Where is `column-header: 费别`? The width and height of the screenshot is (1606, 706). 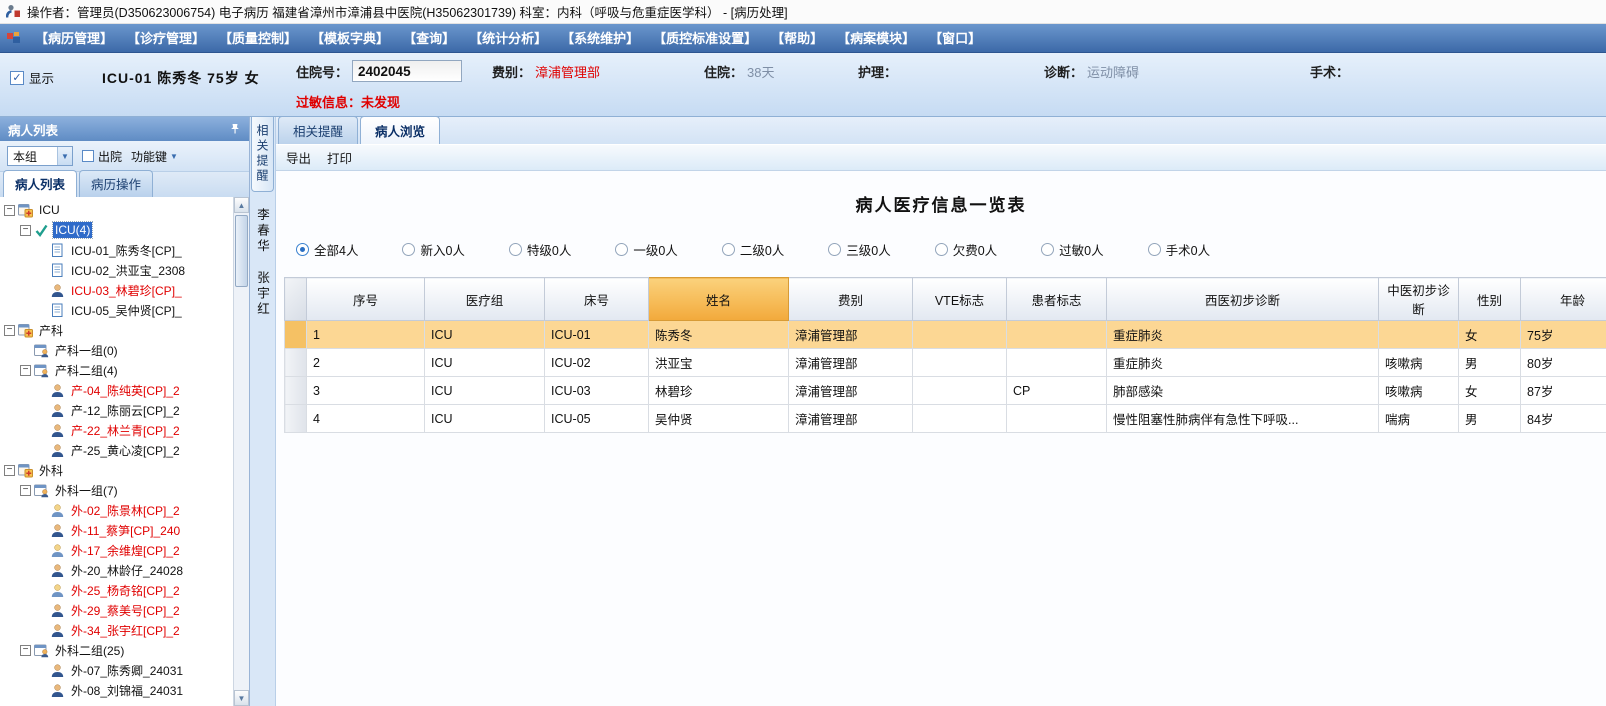
column-header: 费别 is located at coordinates (850, 299).